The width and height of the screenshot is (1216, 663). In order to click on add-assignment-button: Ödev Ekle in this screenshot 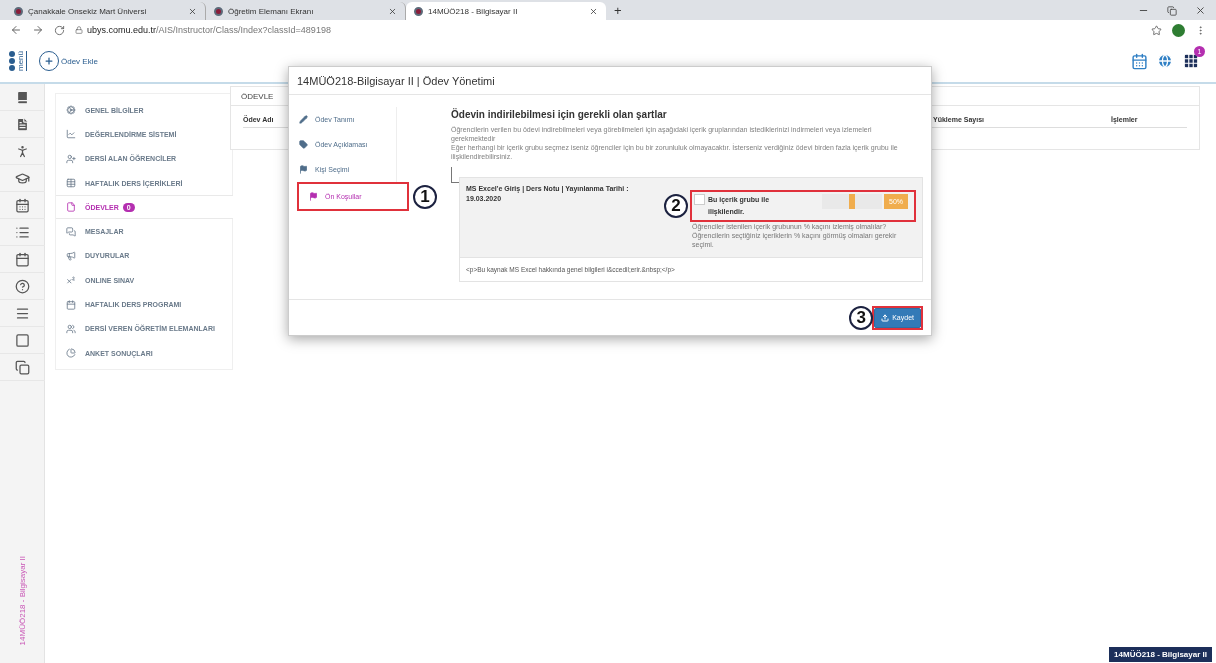, I will do `click(68, 61)`.